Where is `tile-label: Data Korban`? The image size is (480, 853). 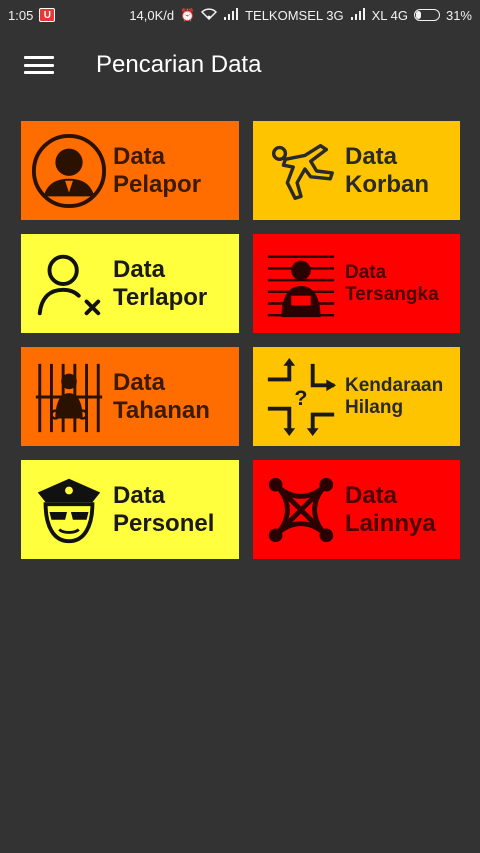 tile-label: Data Korban is located at coordinates (387, 170).